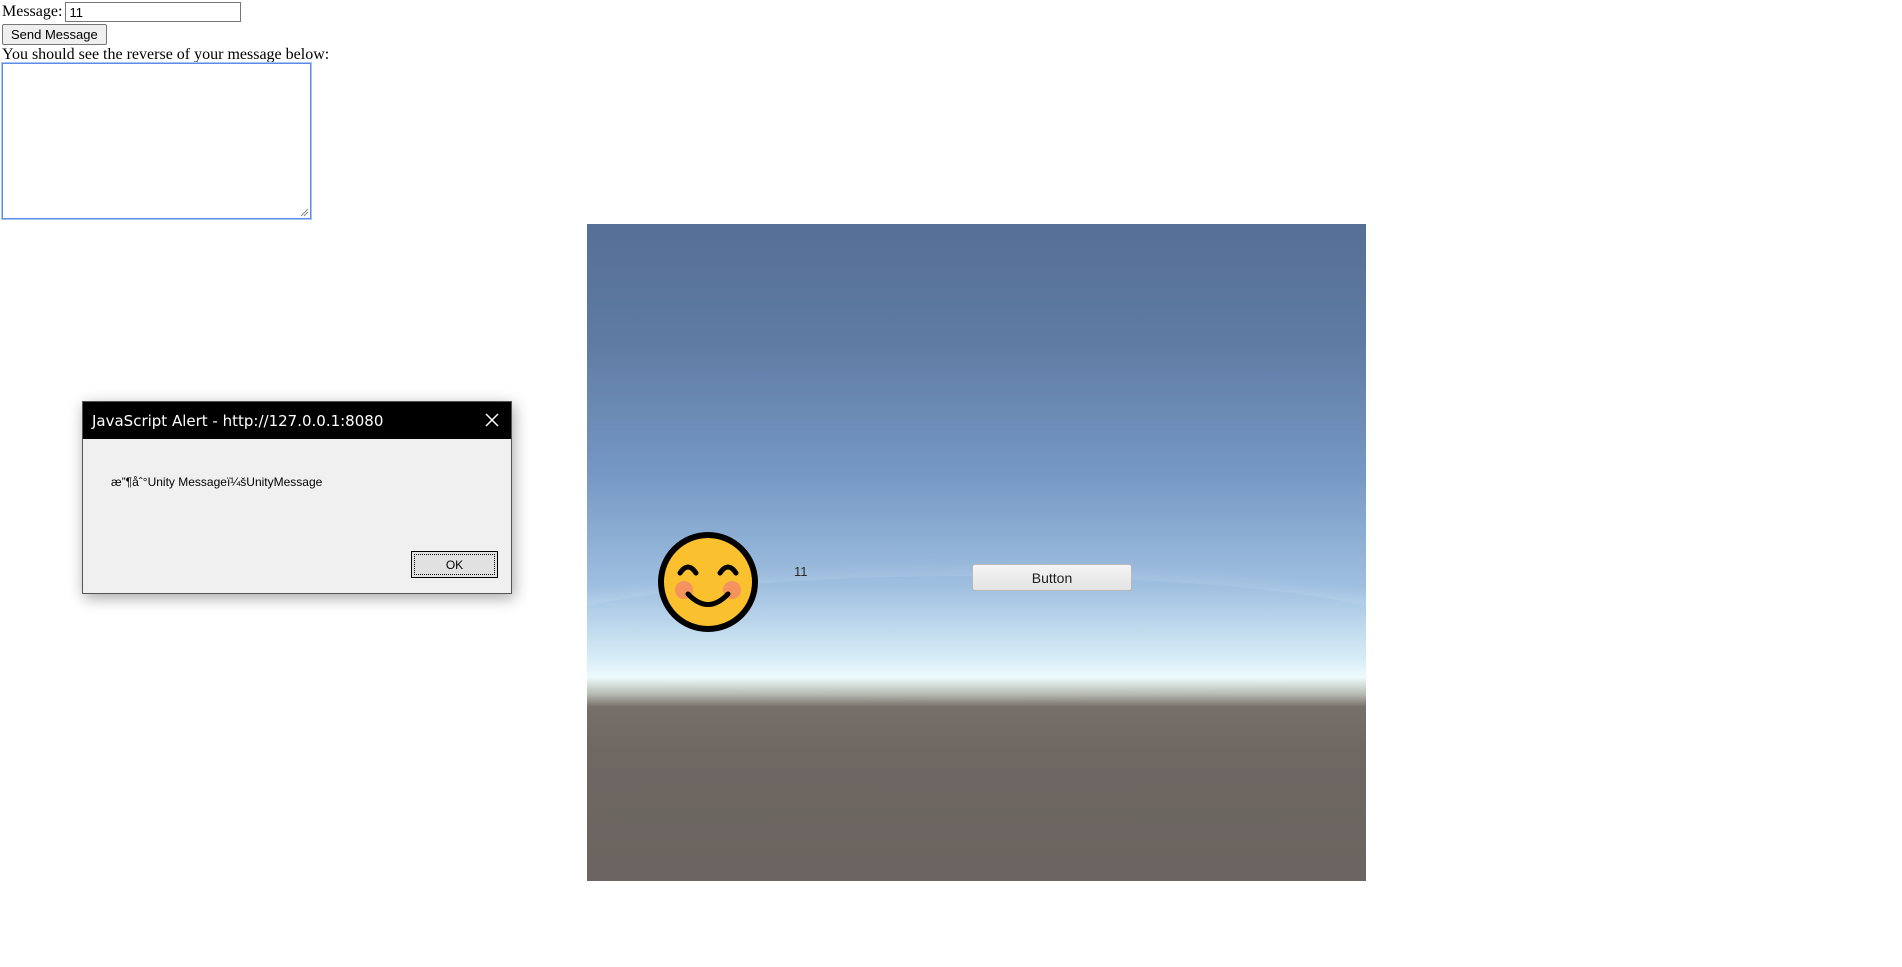  Describe the element at coordinates (492, 420) in the screenshot. I see `close-icon` at that location.